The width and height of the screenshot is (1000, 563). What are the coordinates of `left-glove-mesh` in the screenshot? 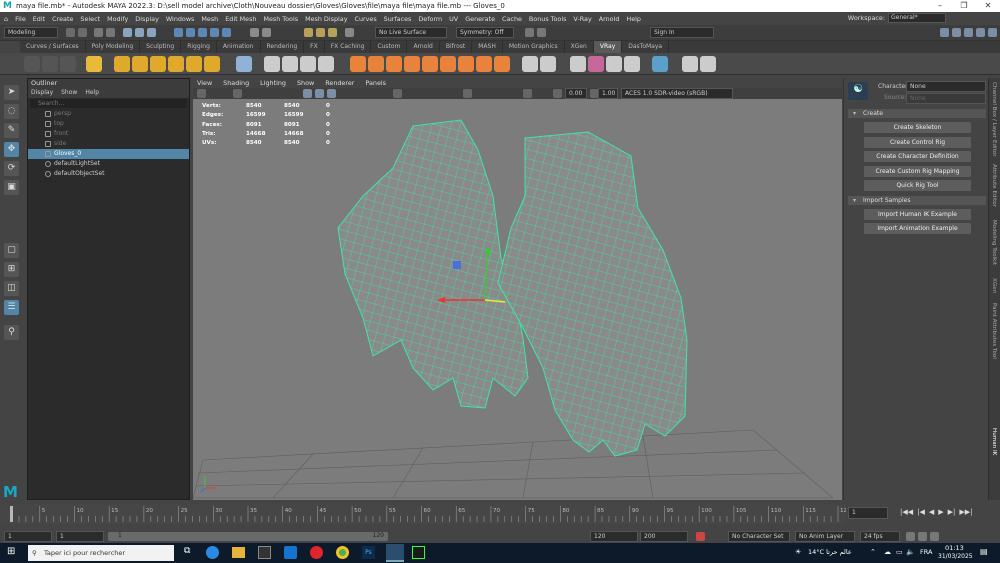 It's located at (433, 264).